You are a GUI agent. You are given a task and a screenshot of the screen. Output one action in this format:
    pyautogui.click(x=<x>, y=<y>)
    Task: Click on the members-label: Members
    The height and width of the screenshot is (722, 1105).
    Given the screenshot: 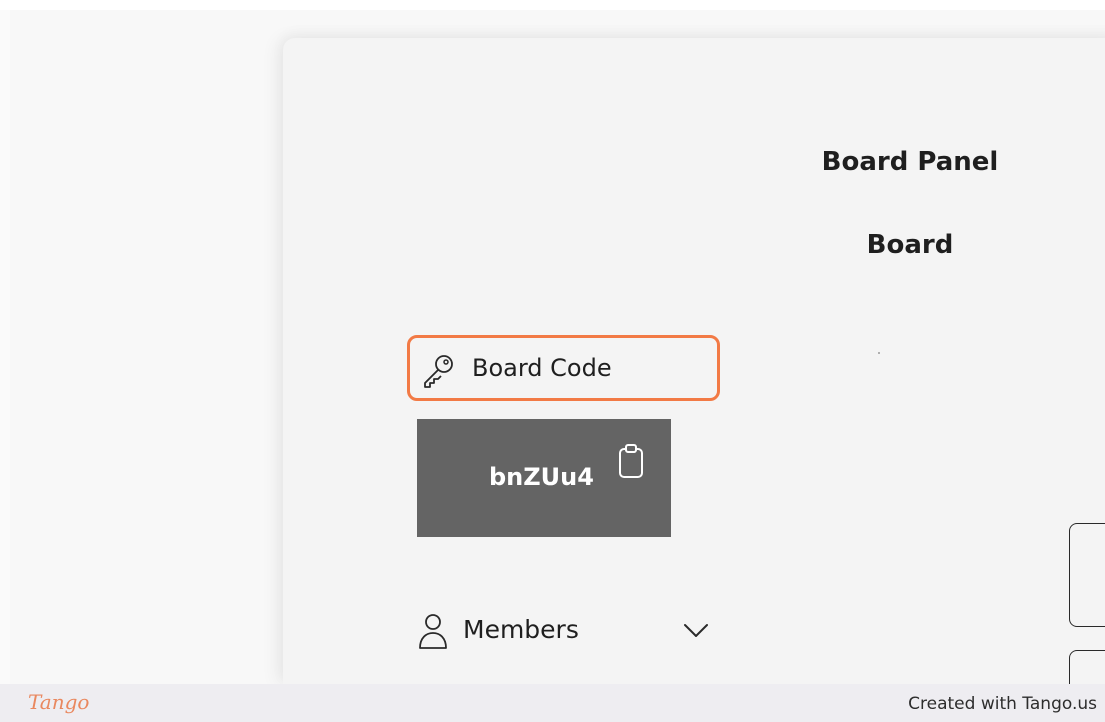 What is the action you would take?
    pyautogui.click(x=521, y=629)
    